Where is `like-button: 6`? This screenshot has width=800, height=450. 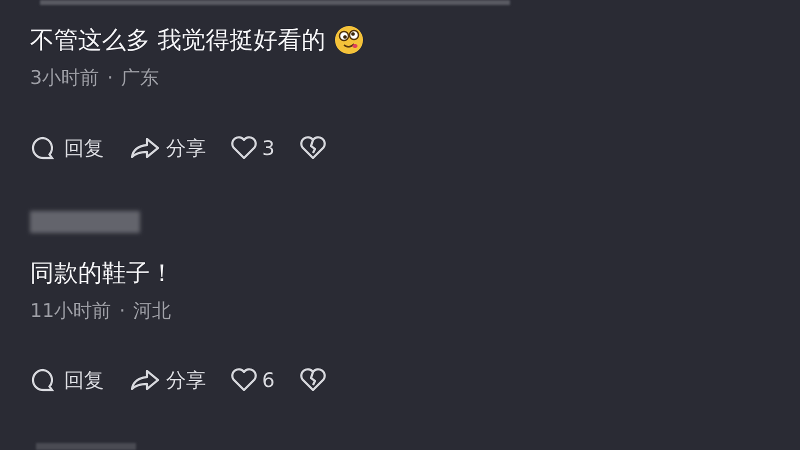 like-button: 6 is located at coordinates (252, 380).